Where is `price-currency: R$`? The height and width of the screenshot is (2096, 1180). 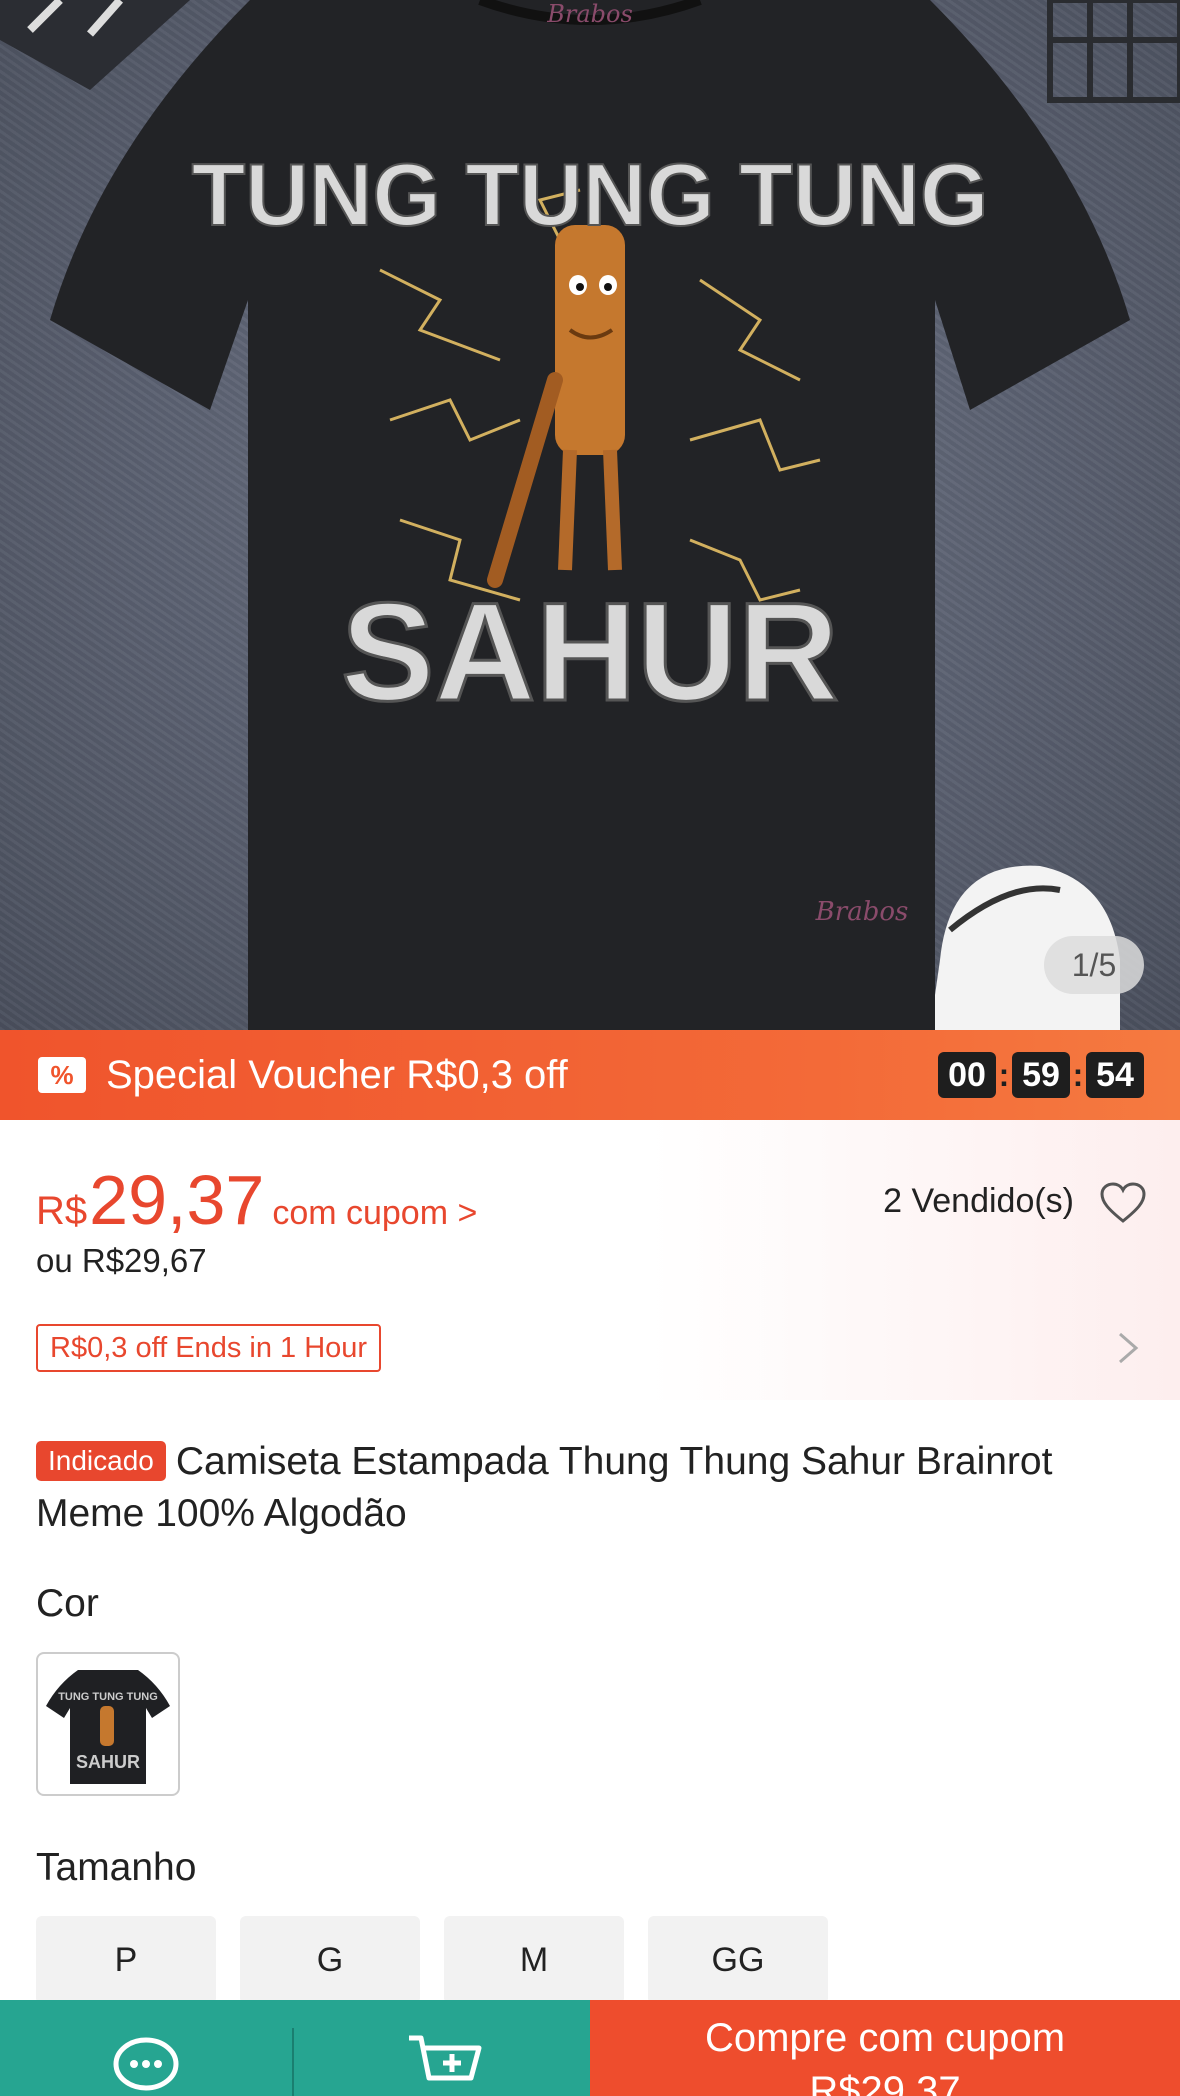
price-currency: R$ is located at coordinates (62, 1211).